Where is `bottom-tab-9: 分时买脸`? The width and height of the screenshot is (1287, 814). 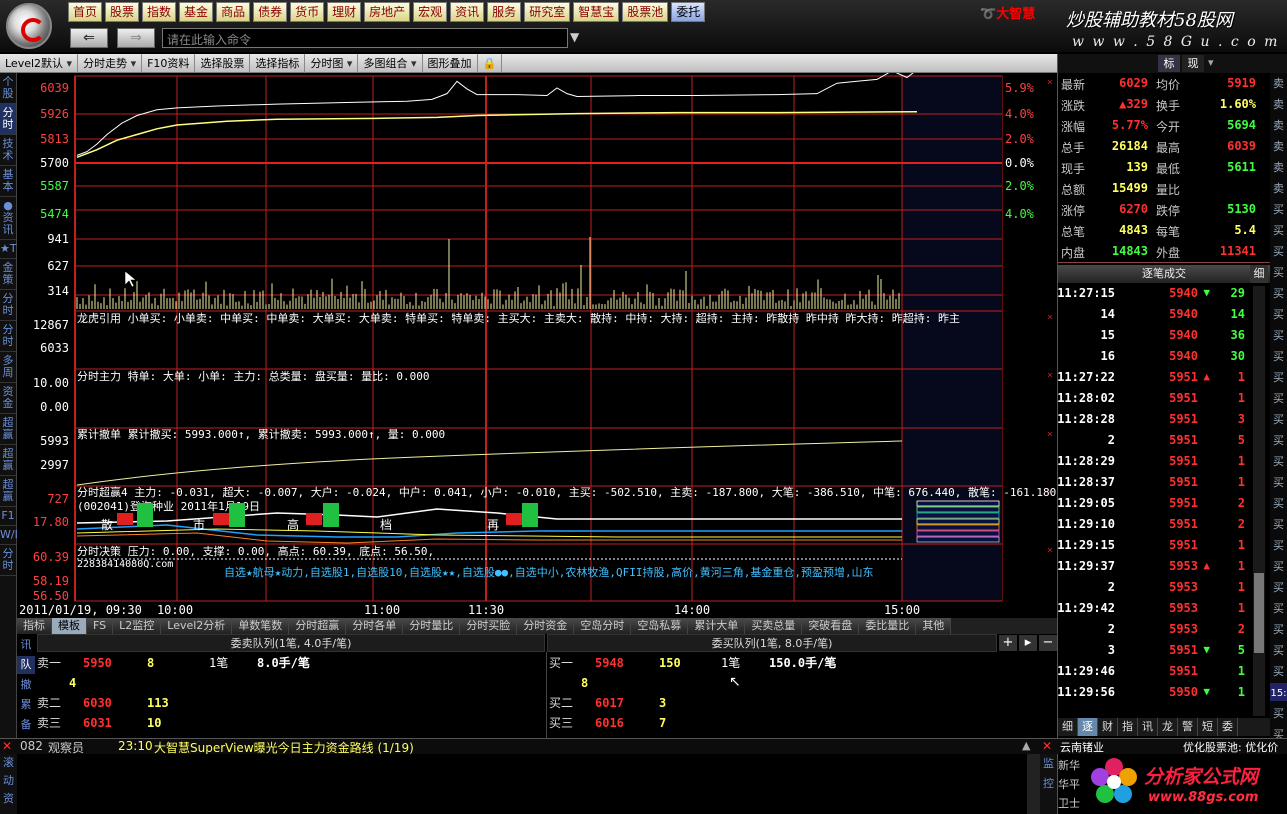
bottom-tab-9: 分时买脸 is located at coordinates (489, 626).